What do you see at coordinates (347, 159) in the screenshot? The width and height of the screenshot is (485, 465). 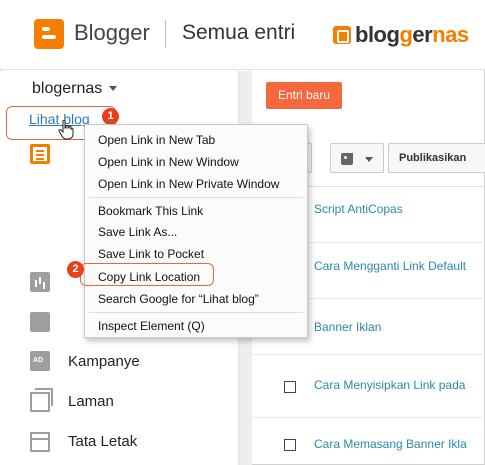 I see `tag-icon` at bounding box center [347, 159].